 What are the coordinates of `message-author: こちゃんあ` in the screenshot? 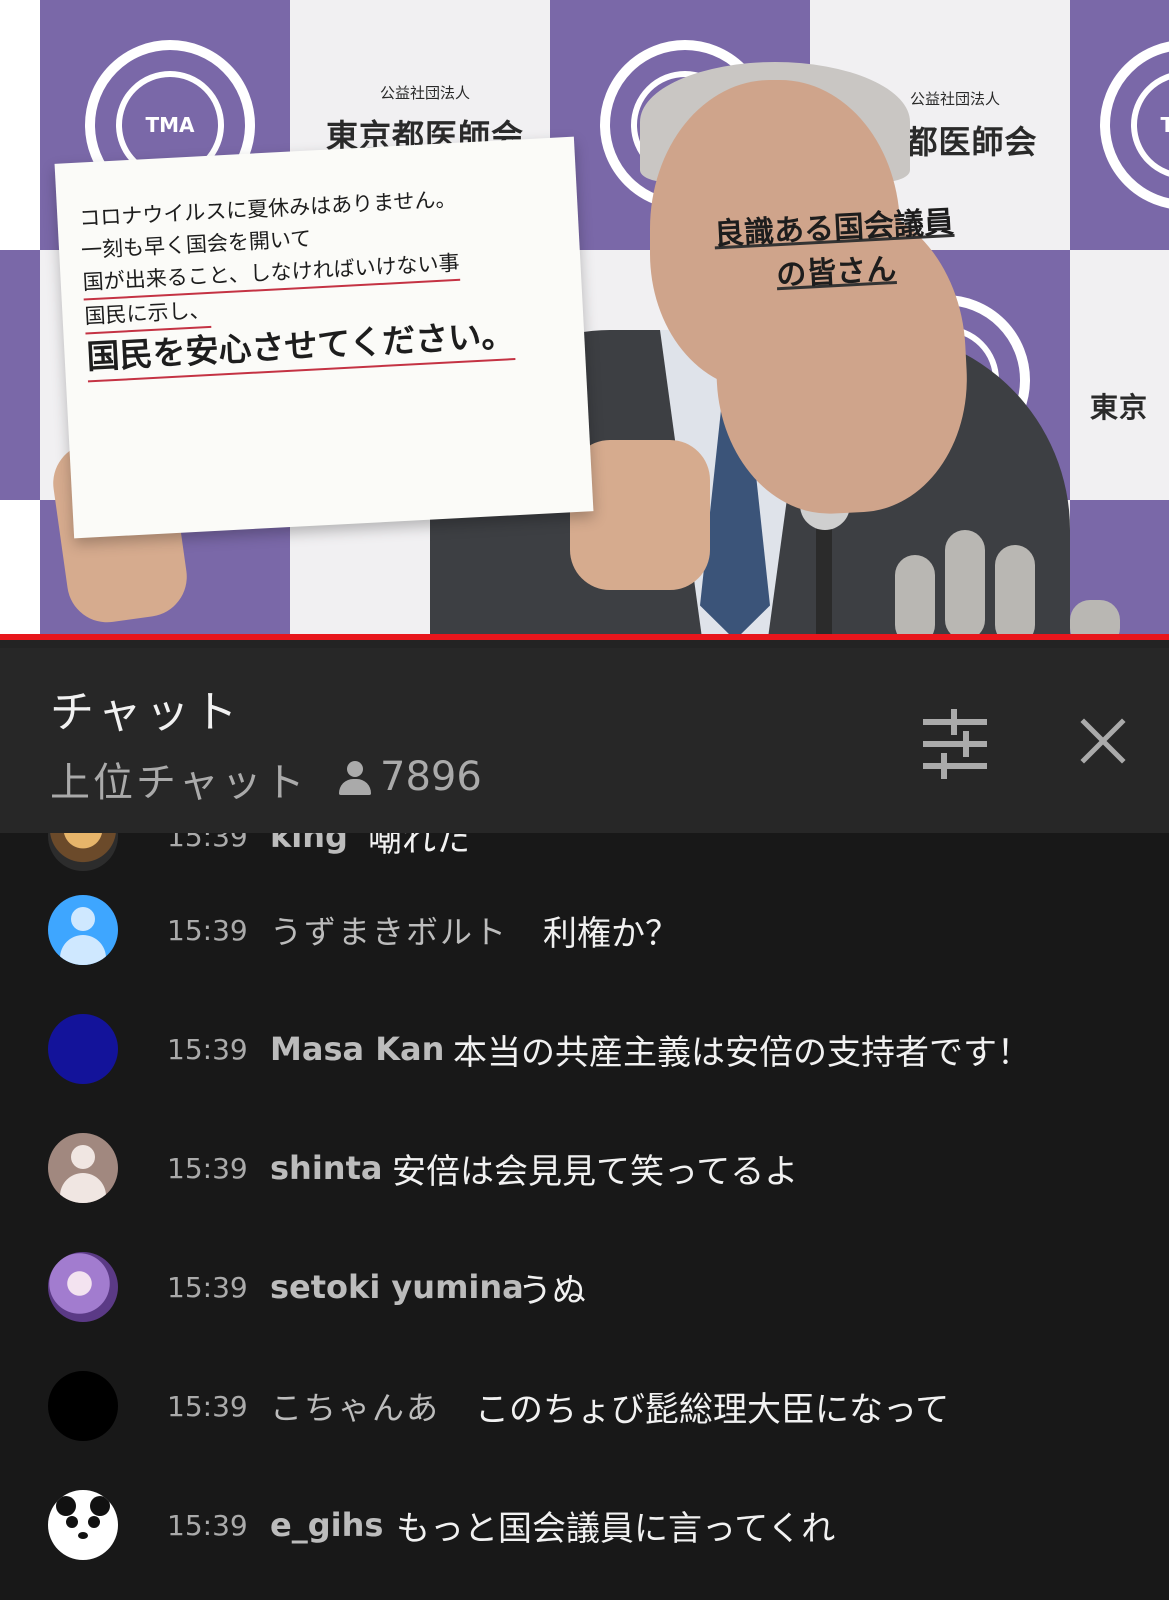 It's located at (355, 1408).